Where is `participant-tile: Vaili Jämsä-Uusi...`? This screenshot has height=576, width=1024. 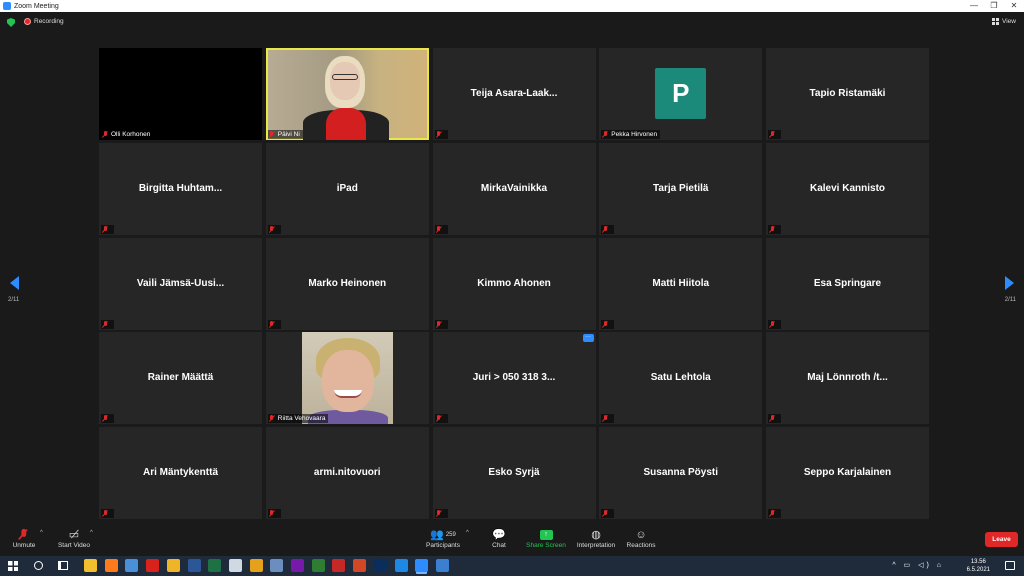 participant-tile: Vaili Jämsä-Uusi... is located at coordinates (180, 283).